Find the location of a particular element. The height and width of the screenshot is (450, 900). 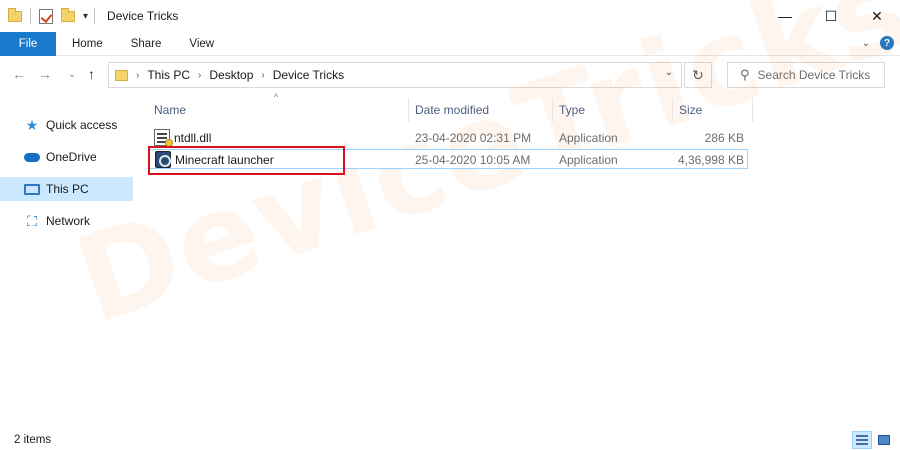

search-input is located at coordinates (817, 75).